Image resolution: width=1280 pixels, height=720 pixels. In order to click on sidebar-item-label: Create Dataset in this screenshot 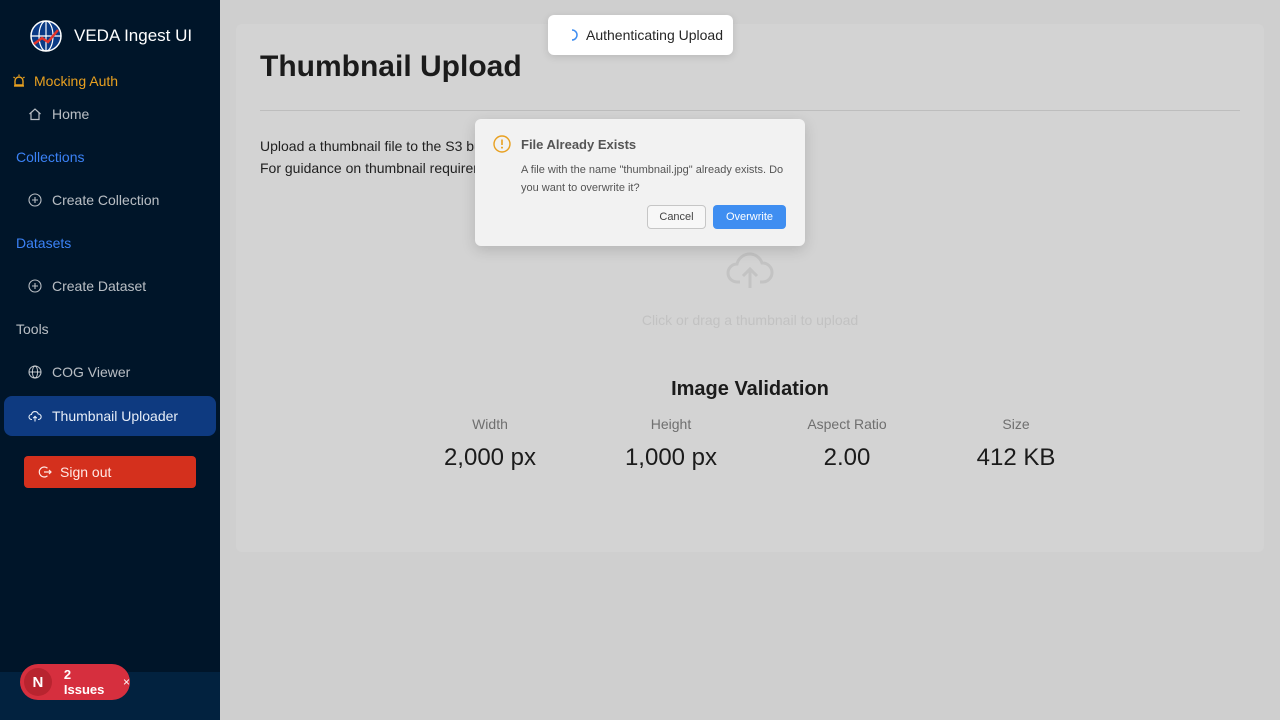, I will do `click(99, 286)`.